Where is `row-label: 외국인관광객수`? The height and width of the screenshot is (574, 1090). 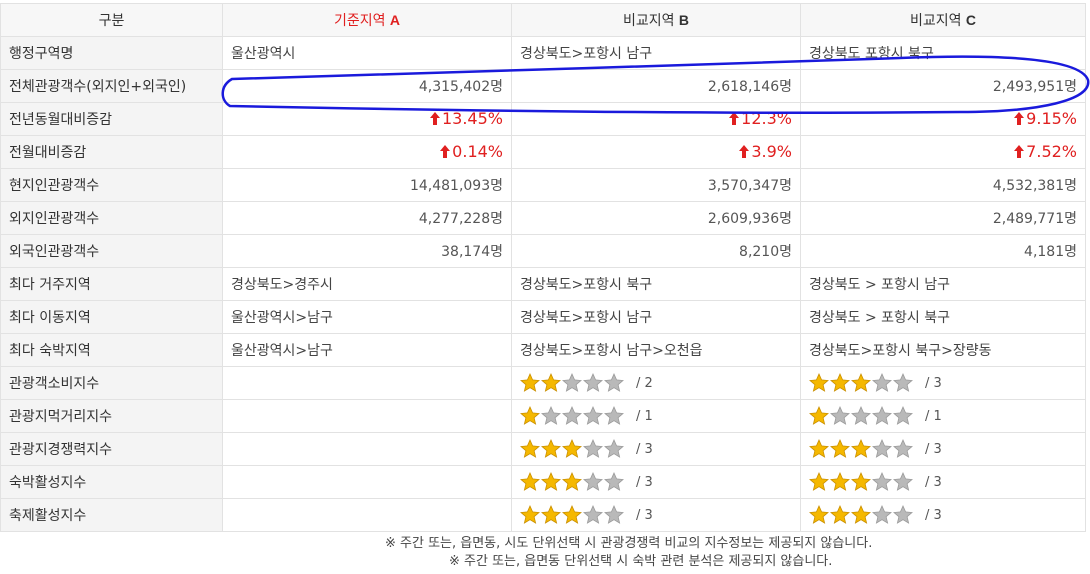
row-label: 외국인관광객수 is located at coordinates (111, 251).